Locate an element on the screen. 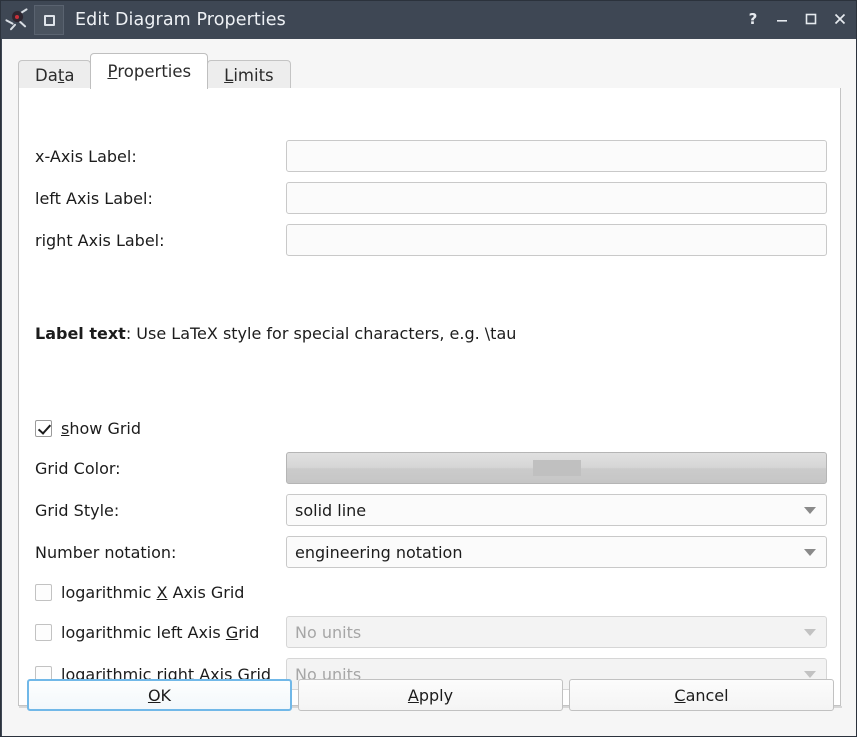  log-left-axis-label-post: rid is located at coordinates (249, 632).